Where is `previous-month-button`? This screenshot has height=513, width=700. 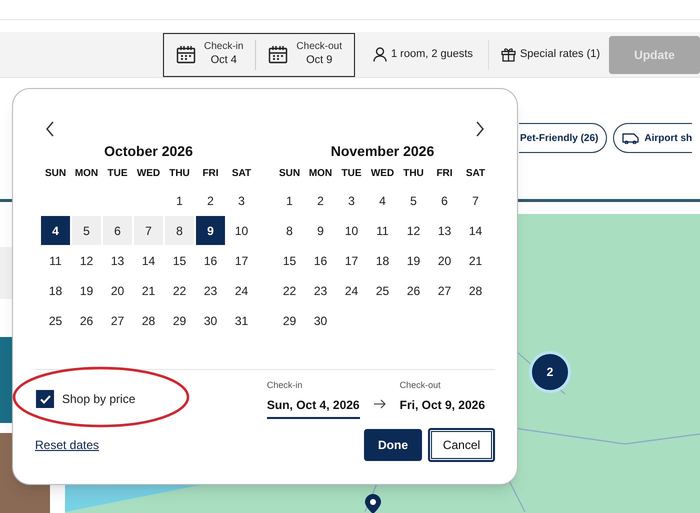 previous-month-button is located at coordinates (50, 129).